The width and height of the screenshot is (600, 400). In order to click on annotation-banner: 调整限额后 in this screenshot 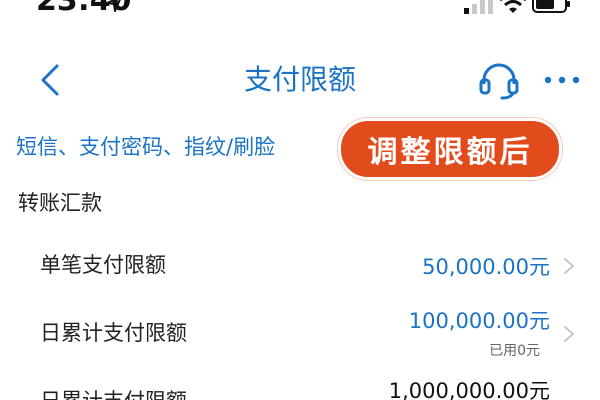, I will do `click(450, 149)`.